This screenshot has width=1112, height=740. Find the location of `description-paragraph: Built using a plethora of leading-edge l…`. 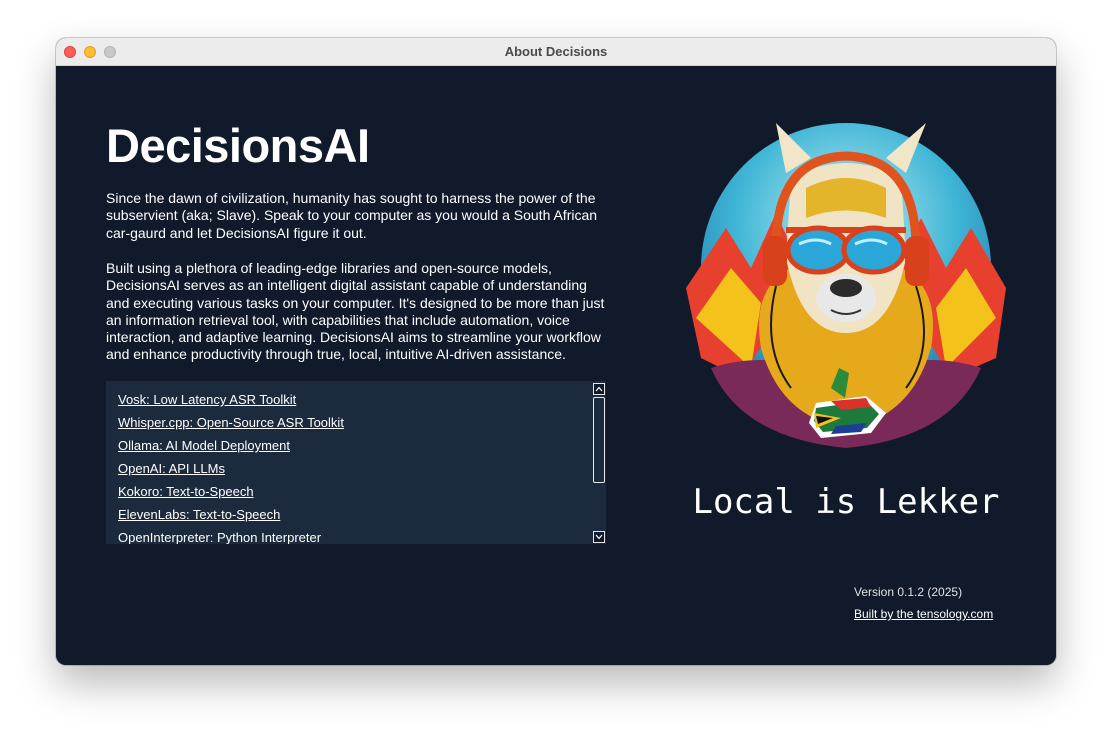

description-paragraph: Built using a plethora of leading-edge l… is located at coordinates (355, 311).